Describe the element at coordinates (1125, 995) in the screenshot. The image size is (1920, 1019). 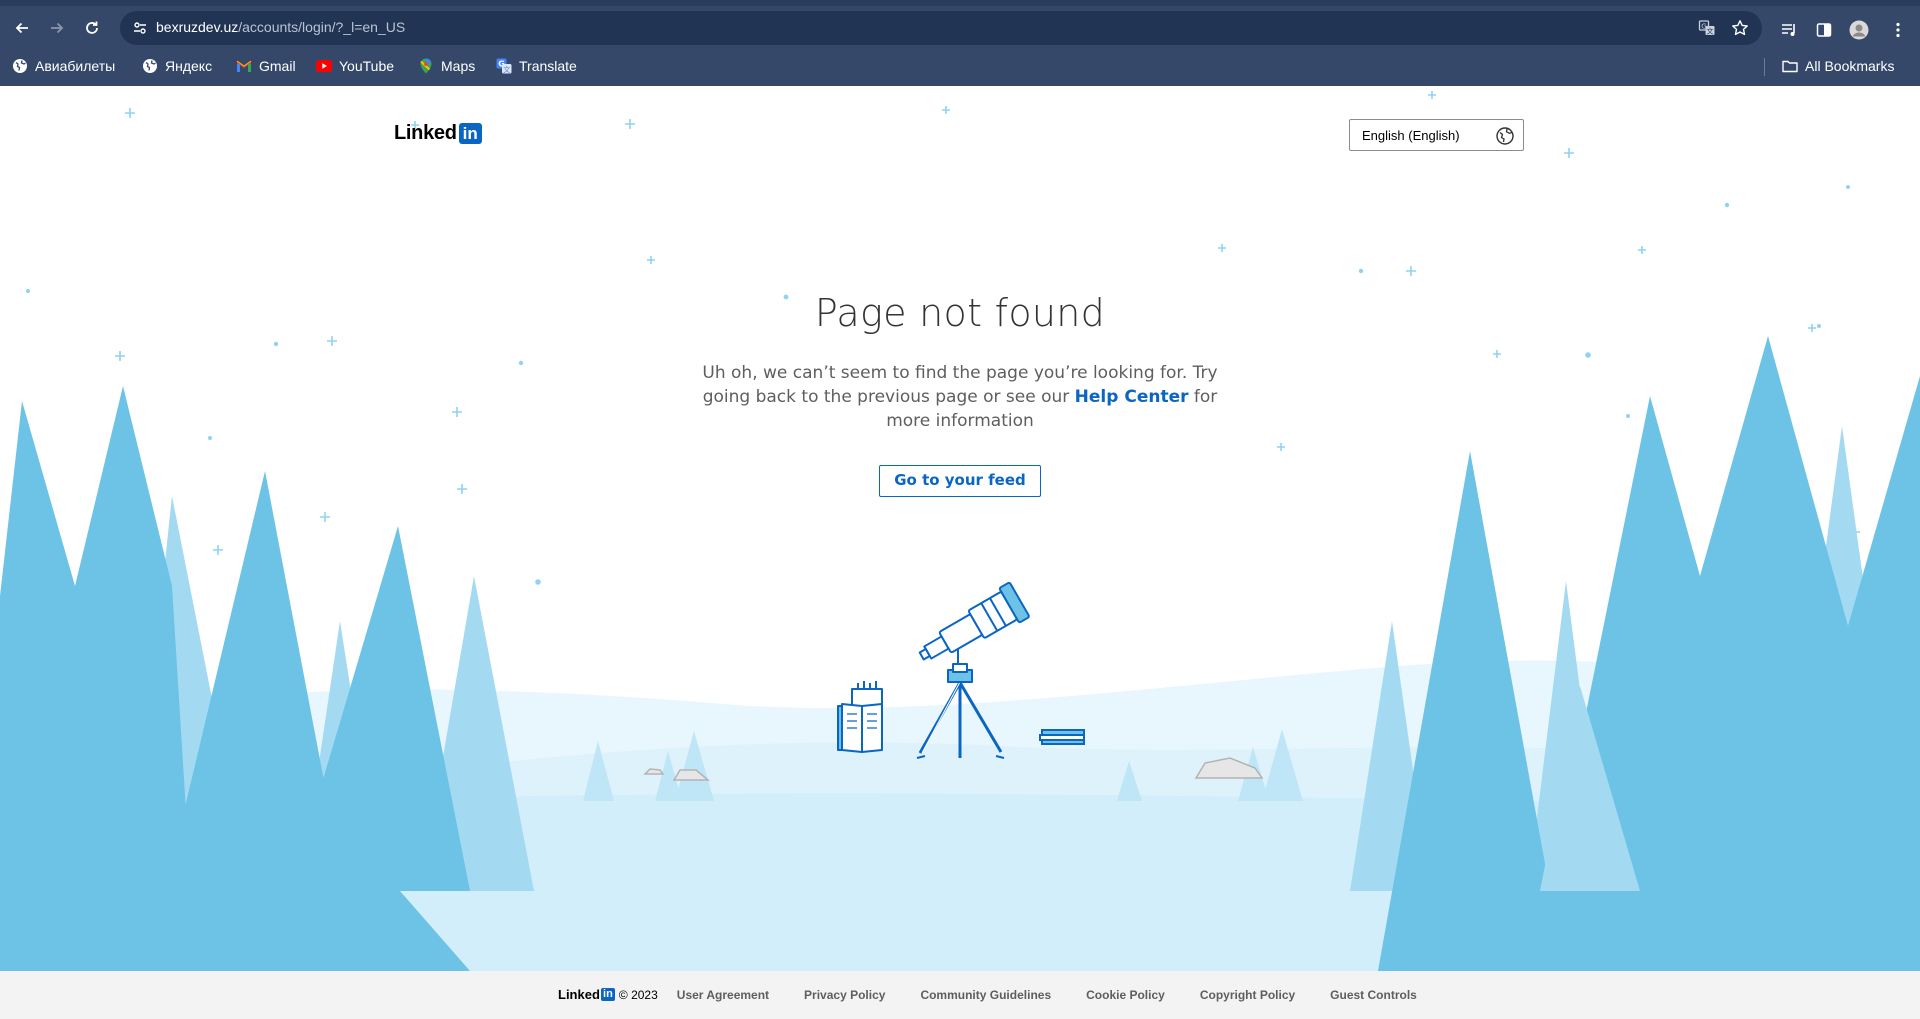
I see `footer-link-cookie-policy: Cookie Policy` at that location.